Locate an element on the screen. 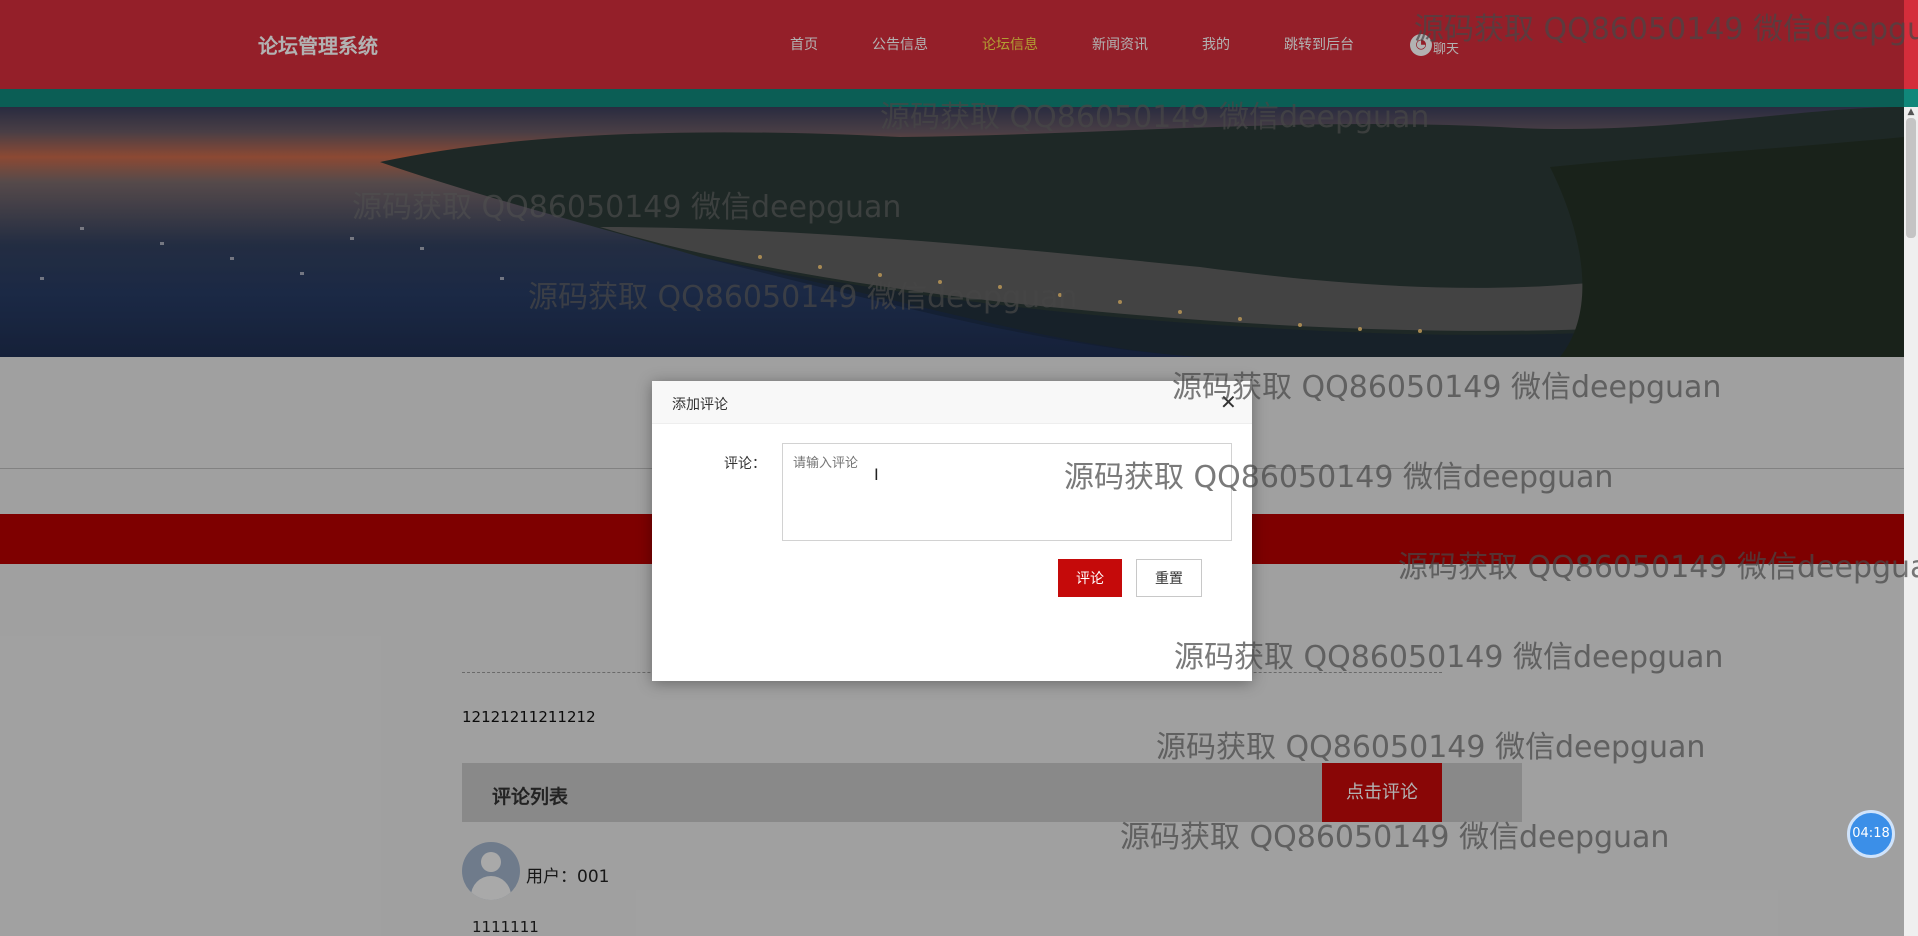  add-comment-dialog: 添加评论 ✕ 评论： I 评论 重置 is located at coordinates (952, 531).